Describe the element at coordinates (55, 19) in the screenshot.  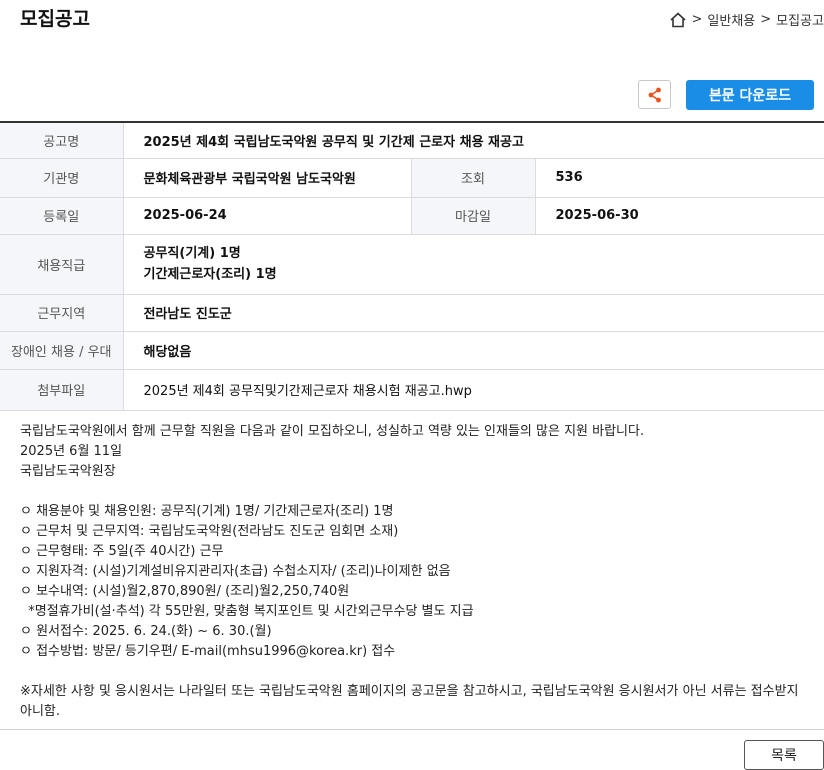
I see `page-title: 모집공고` at that location.